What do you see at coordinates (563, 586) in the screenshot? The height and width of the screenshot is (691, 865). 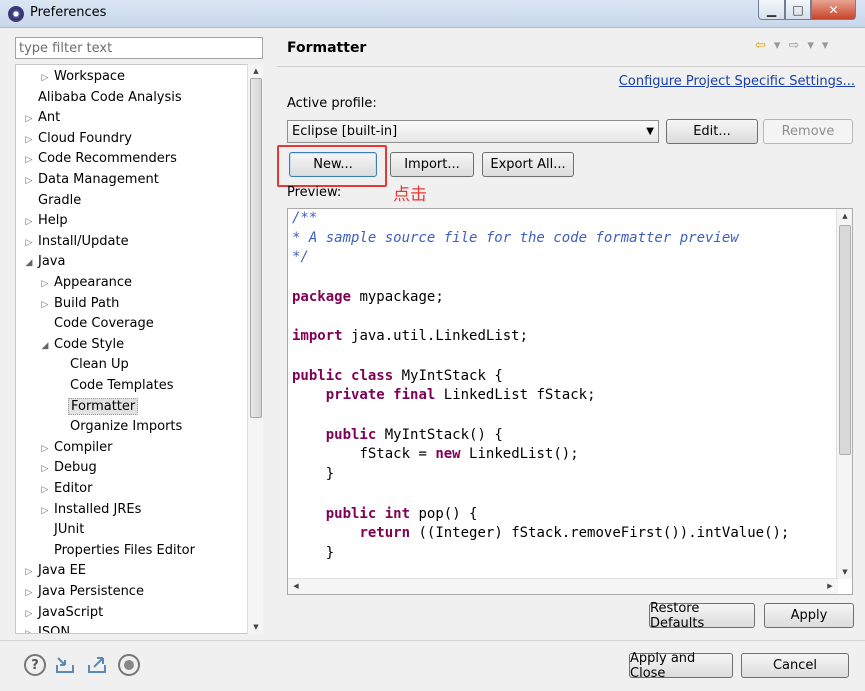 I see `preview-horizontal-scrollbar: ◀ ▶` at bounding box center [563, 586].